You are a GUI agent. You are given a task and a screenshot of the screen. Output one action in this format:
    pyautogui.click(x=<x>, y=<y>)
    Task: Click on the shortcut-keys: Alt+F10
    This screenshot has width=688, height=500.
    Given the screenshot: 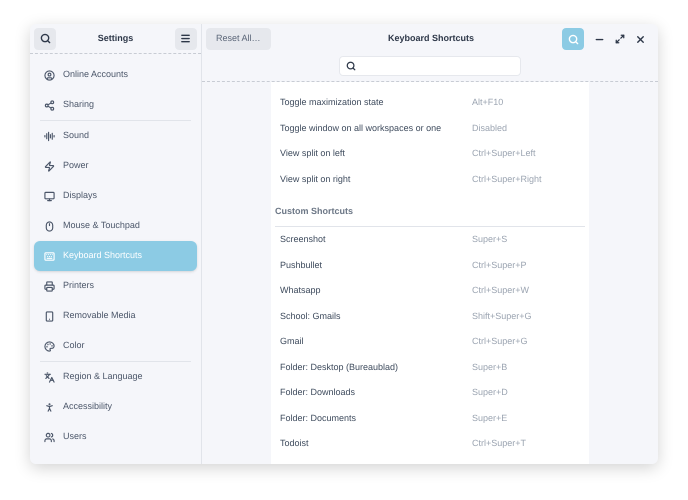 What is the action you would take?
    pyautogui.click(x=488, y=103)
    